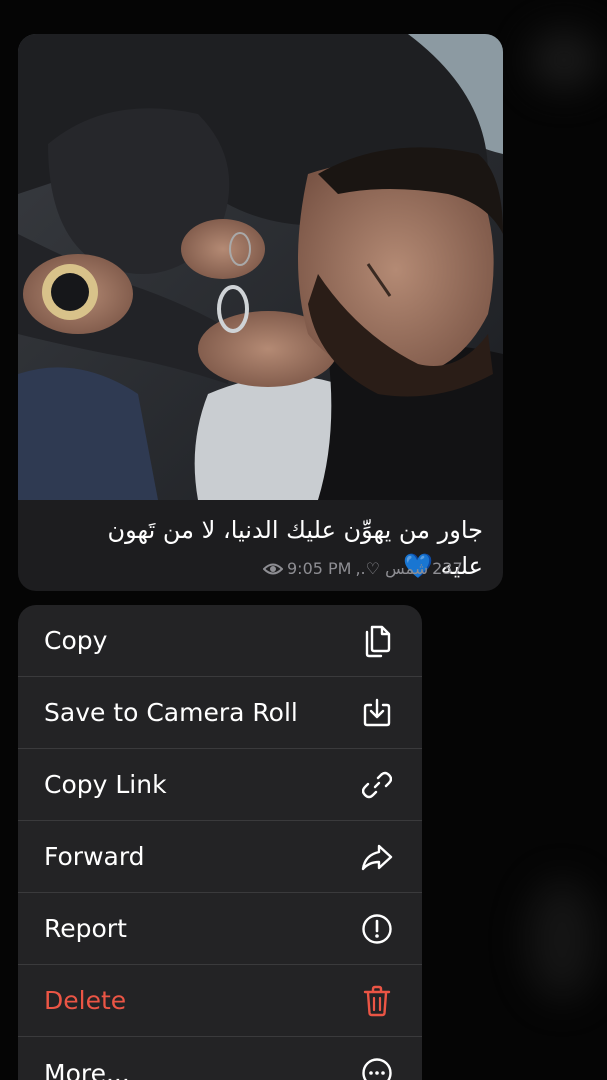  What do you see at coordinates (220, 785) in the screenshot?
I see `menu-item-copy-link: Copy Link` at bounding box center [220, 785].